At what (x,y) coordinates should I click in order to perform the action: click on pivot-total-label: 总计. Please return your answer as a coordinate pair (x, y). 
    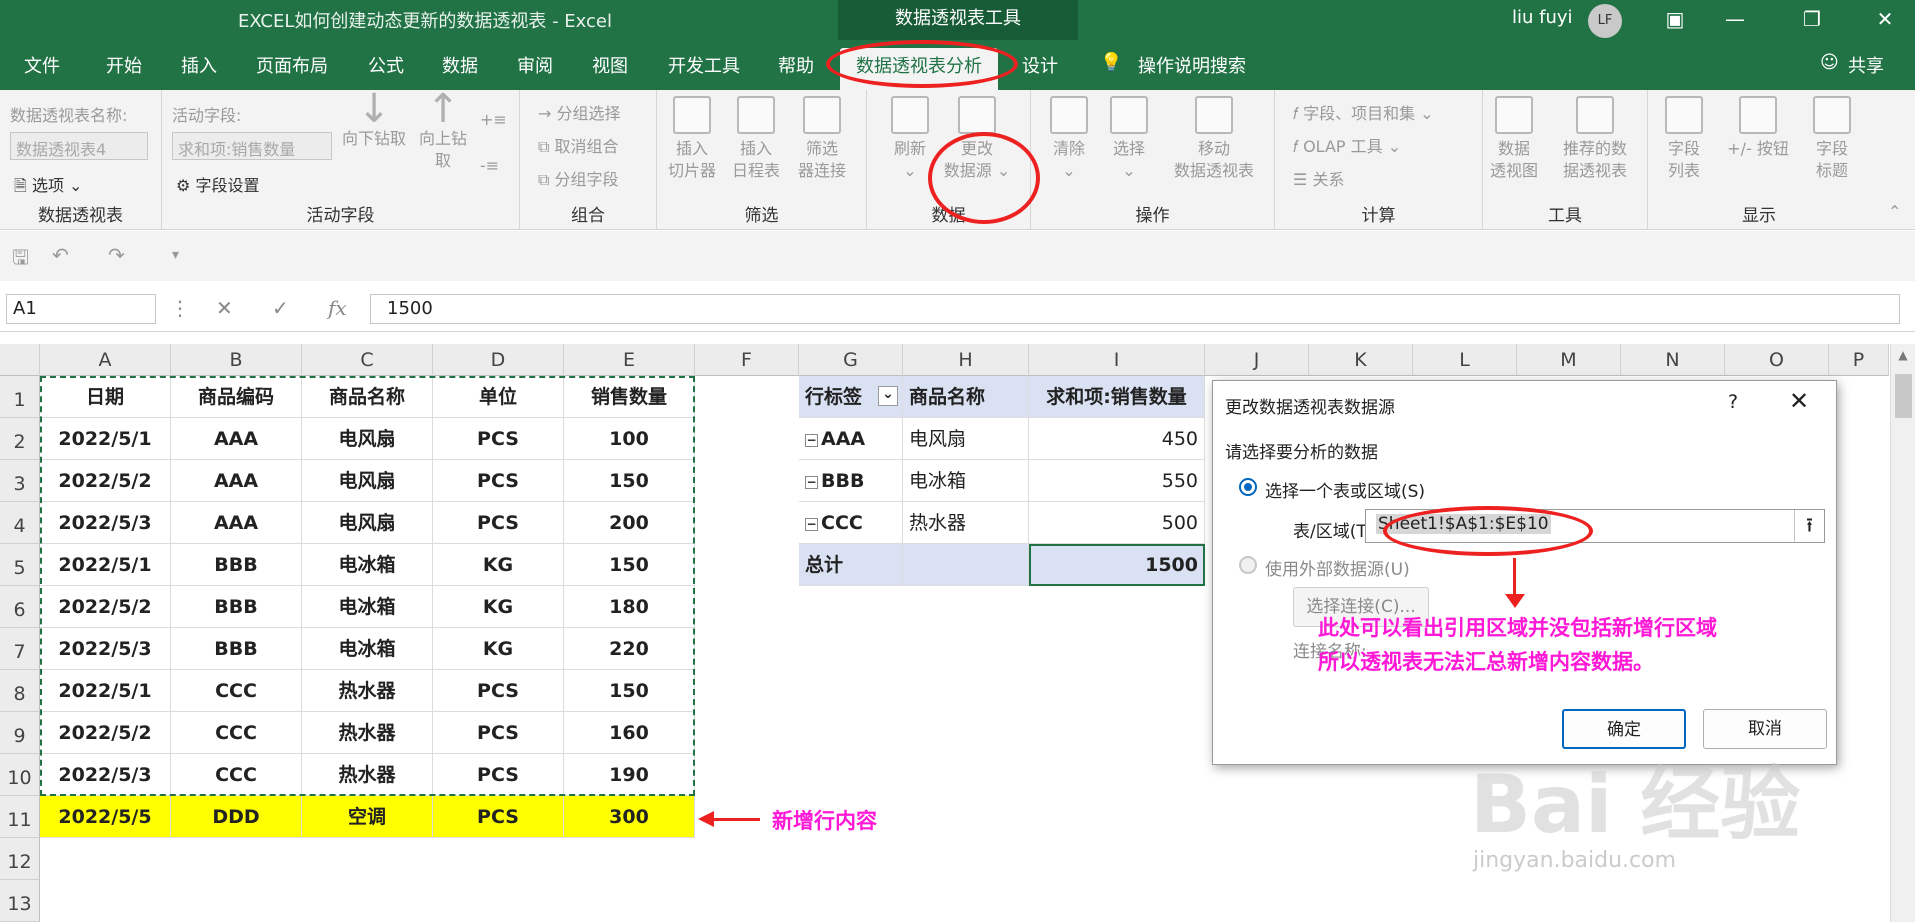
    Looking at the image, I should click on (851, 565).